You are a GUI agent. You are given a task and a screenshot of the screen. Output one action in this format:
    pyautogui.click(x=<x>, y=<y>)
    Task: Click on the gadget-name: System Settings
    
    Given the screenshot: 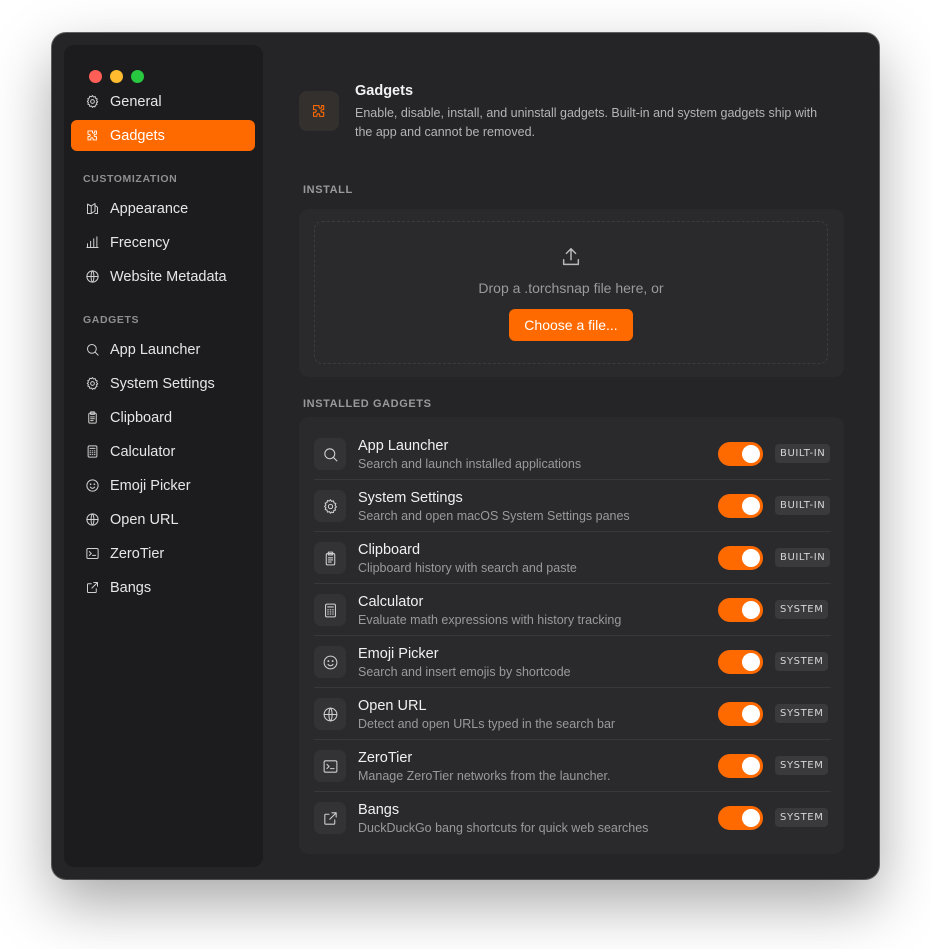 What is the action you would take?
    pyautogui.click(x=410, y=498)
    